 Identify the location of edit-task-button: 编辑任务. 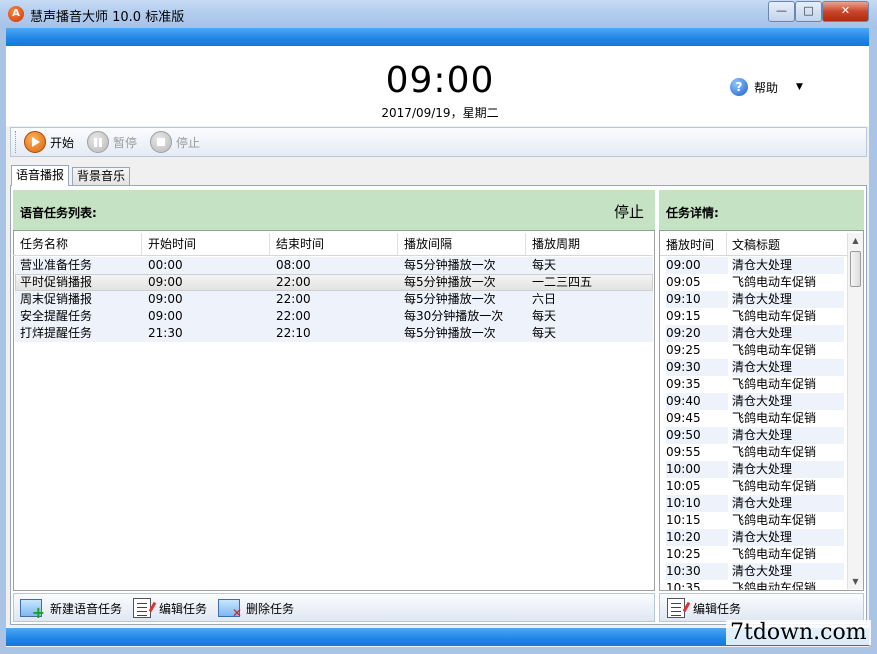
(170, 608).